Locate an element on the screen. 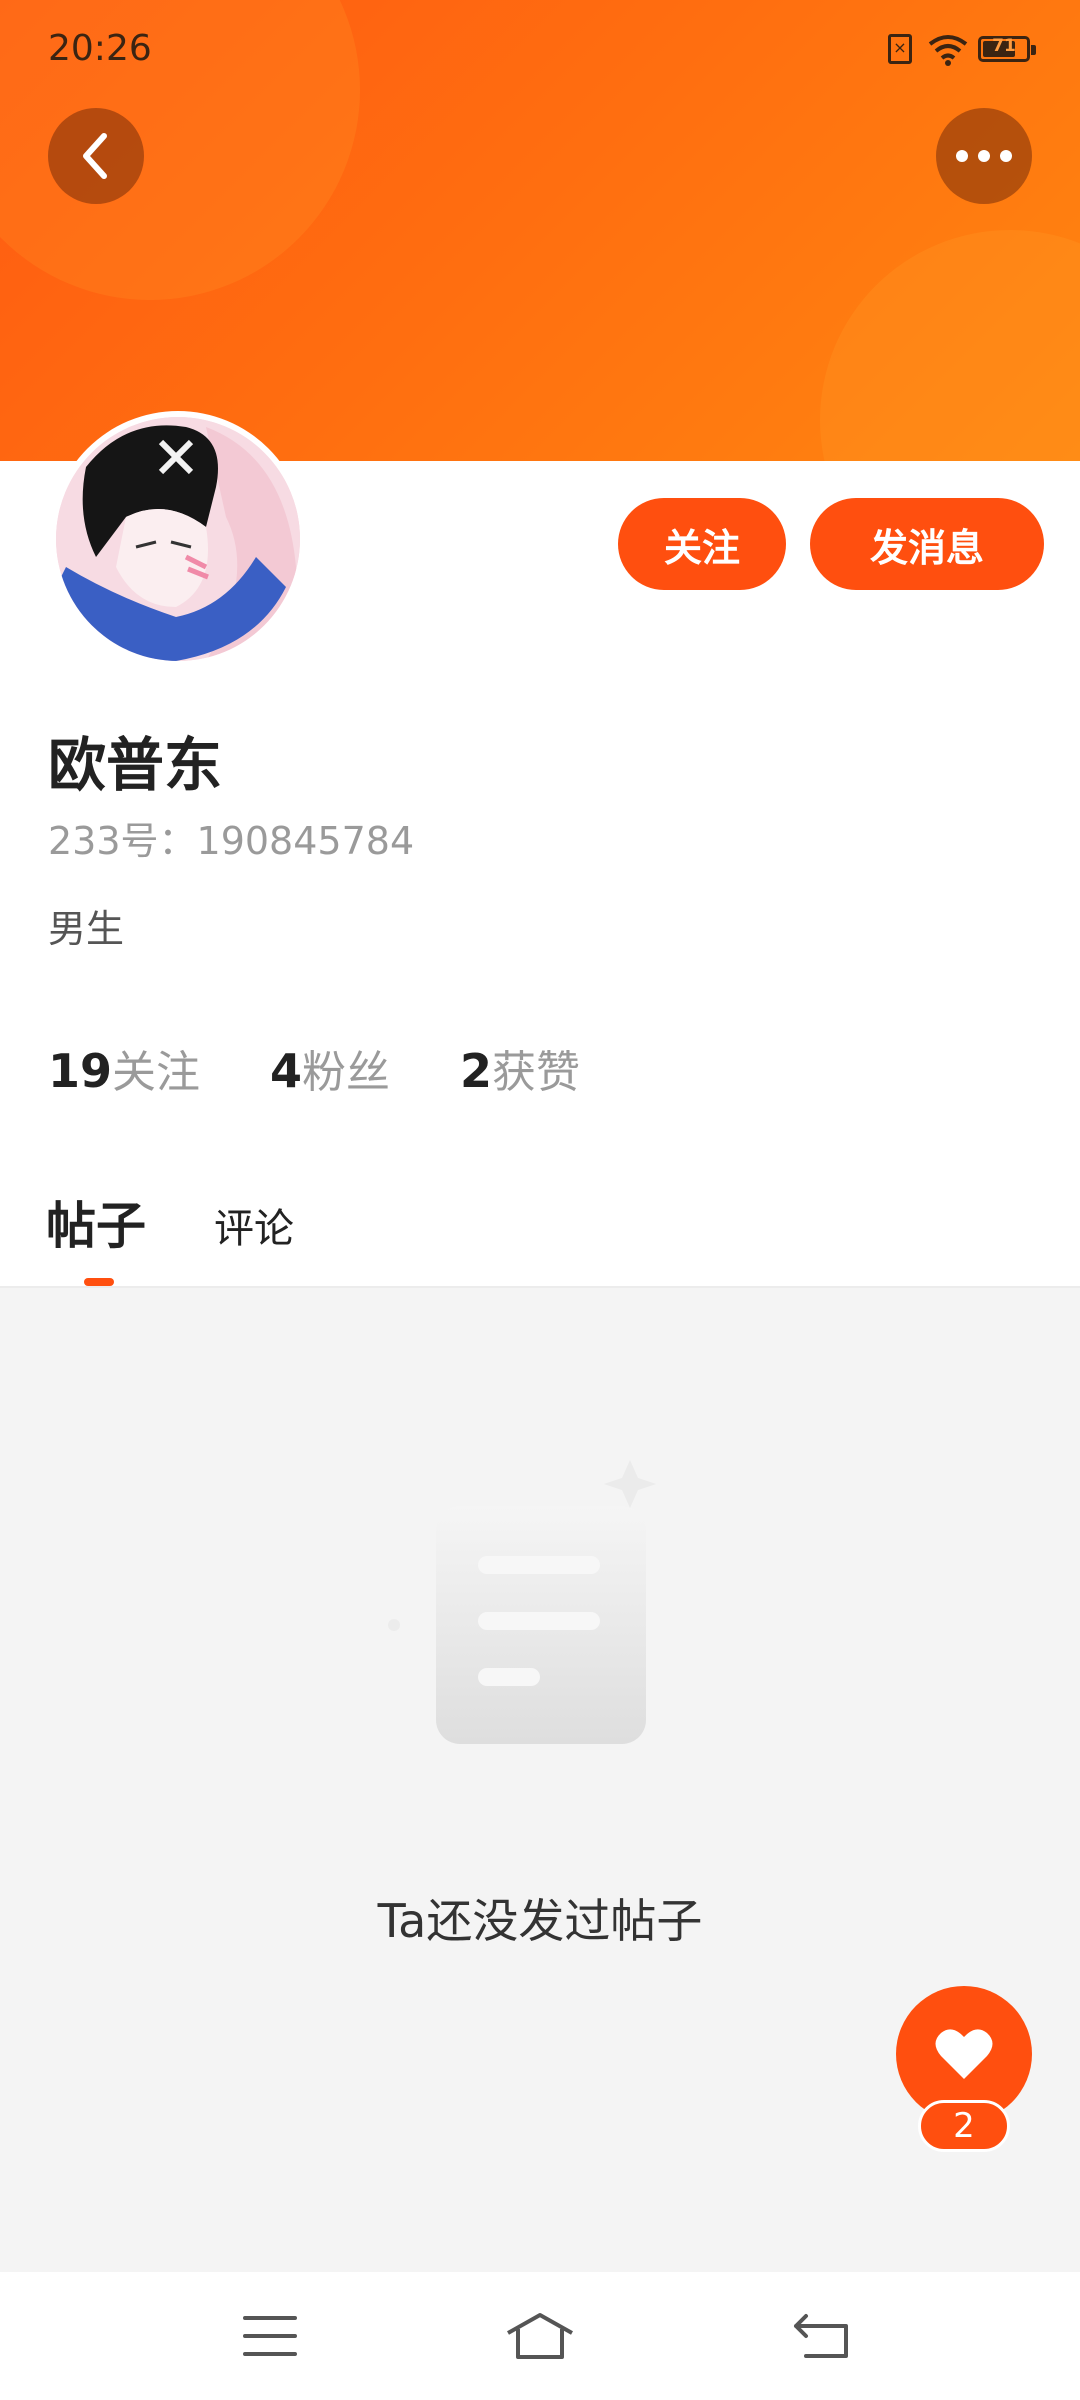  chevron-left-icon is located at coordinates (96, 156).